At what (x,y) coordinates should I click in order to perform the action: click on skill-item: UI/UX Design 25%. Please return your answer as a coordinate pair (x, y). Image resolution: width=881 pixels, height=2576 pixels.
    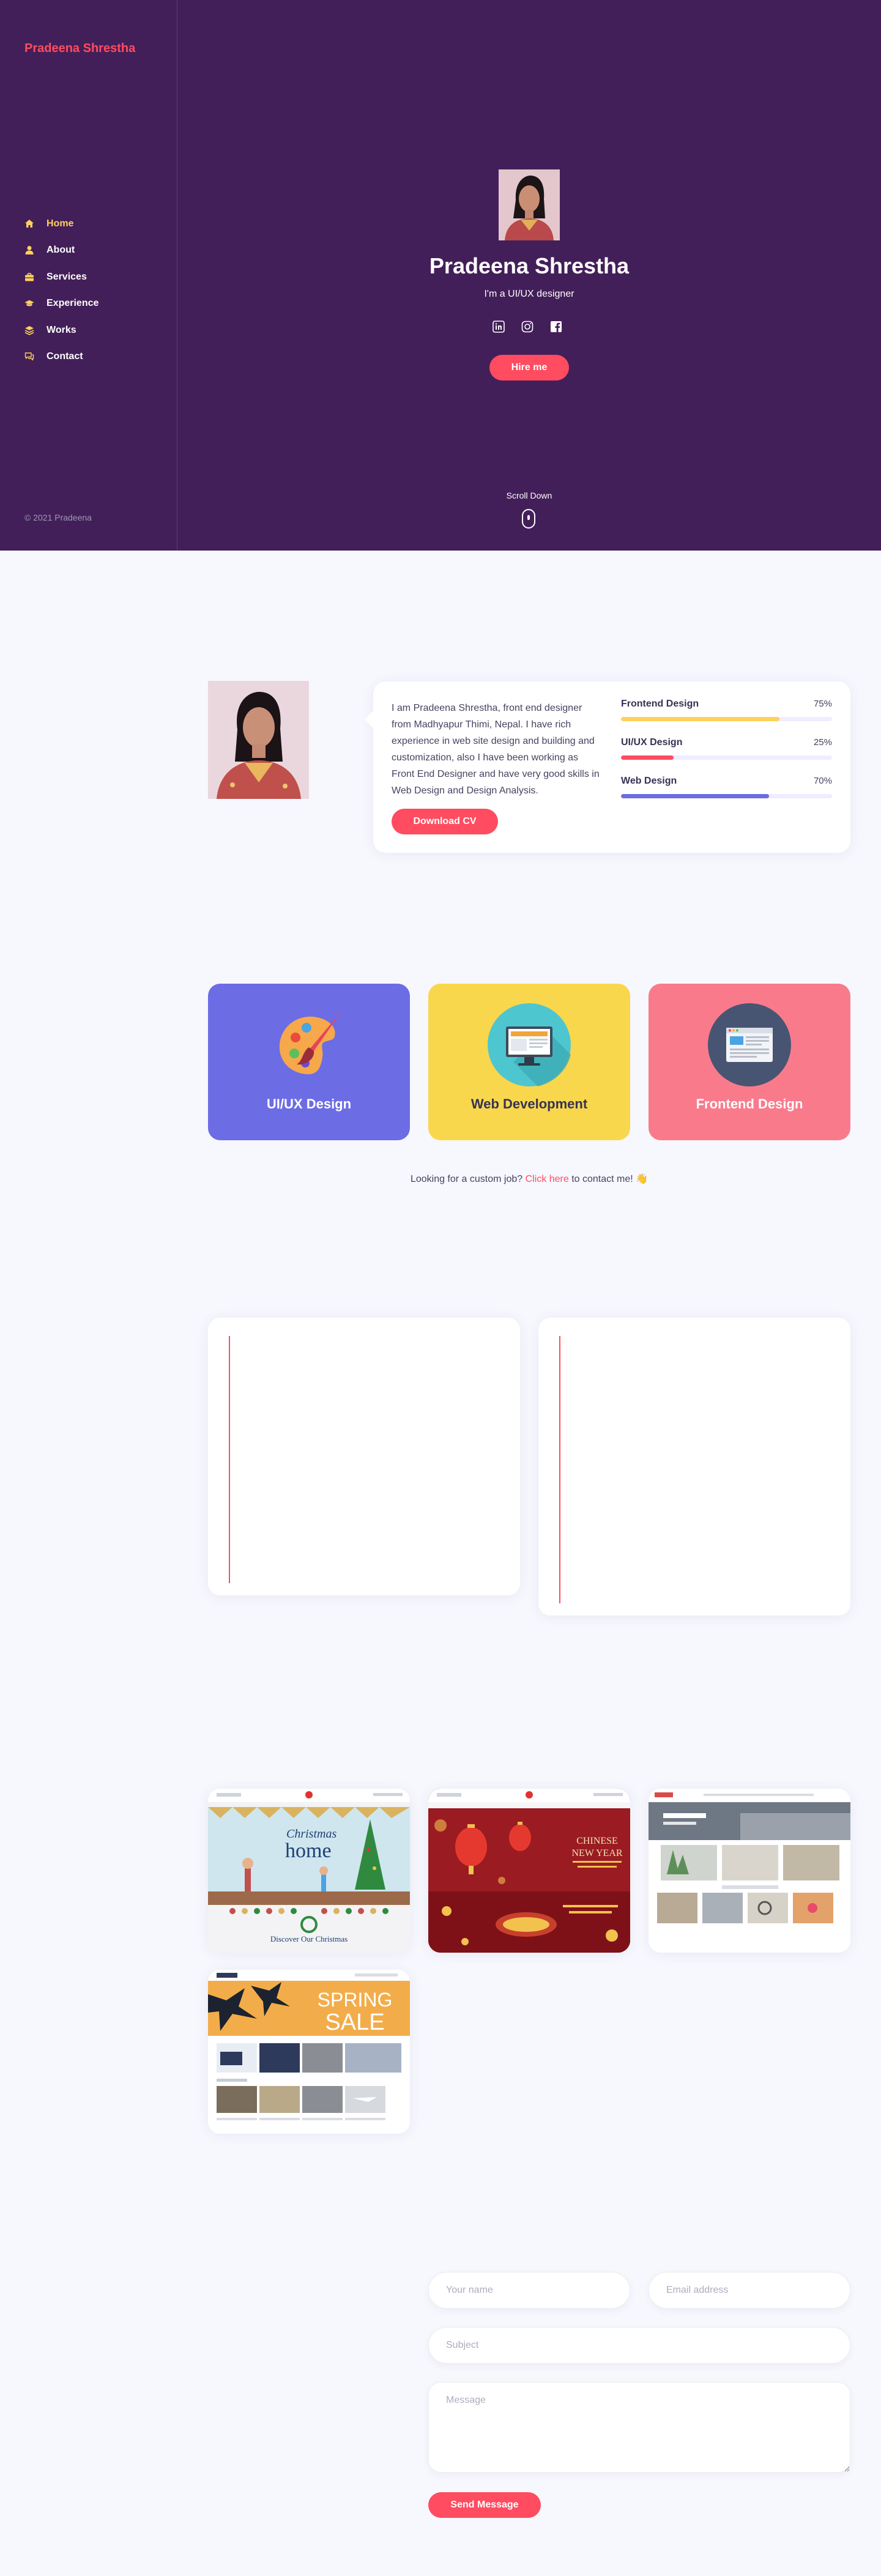
    Looking at the image, I should click on (726, 756).